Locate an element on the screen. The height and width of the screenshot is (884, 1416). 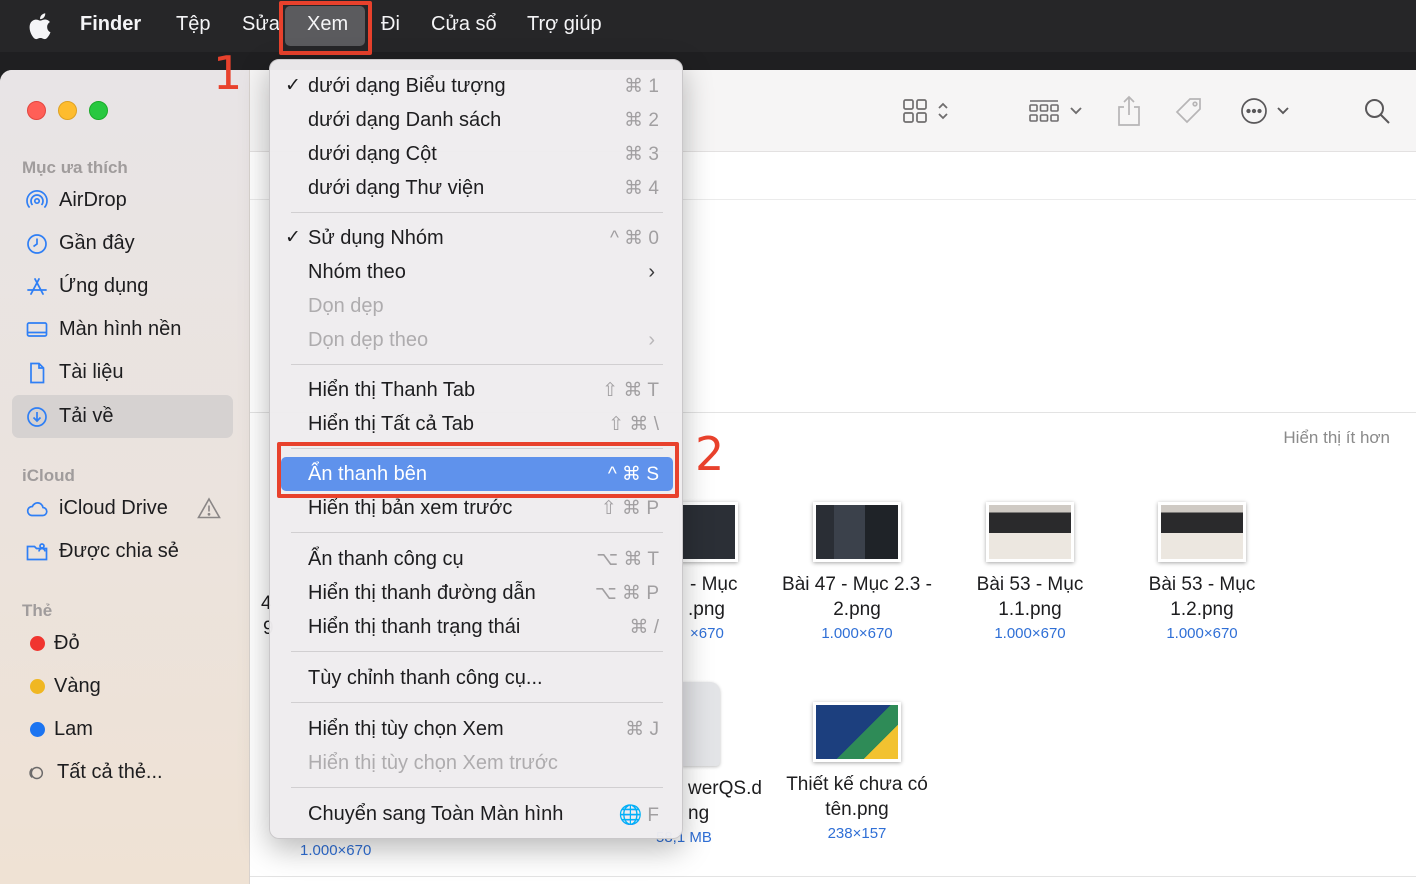
close-window-button is located at coordinates (36, 110).